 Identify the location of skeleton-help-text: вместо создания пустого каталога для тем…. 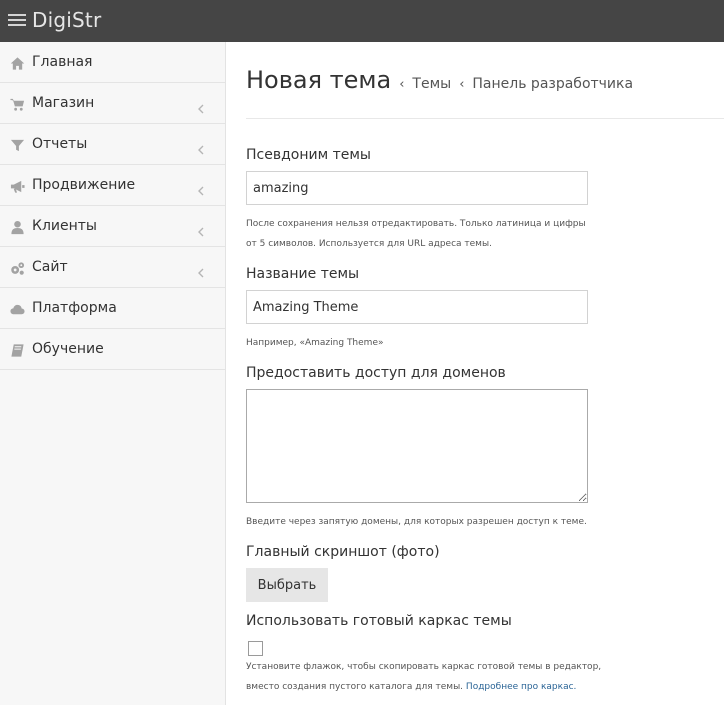
(355, 687).